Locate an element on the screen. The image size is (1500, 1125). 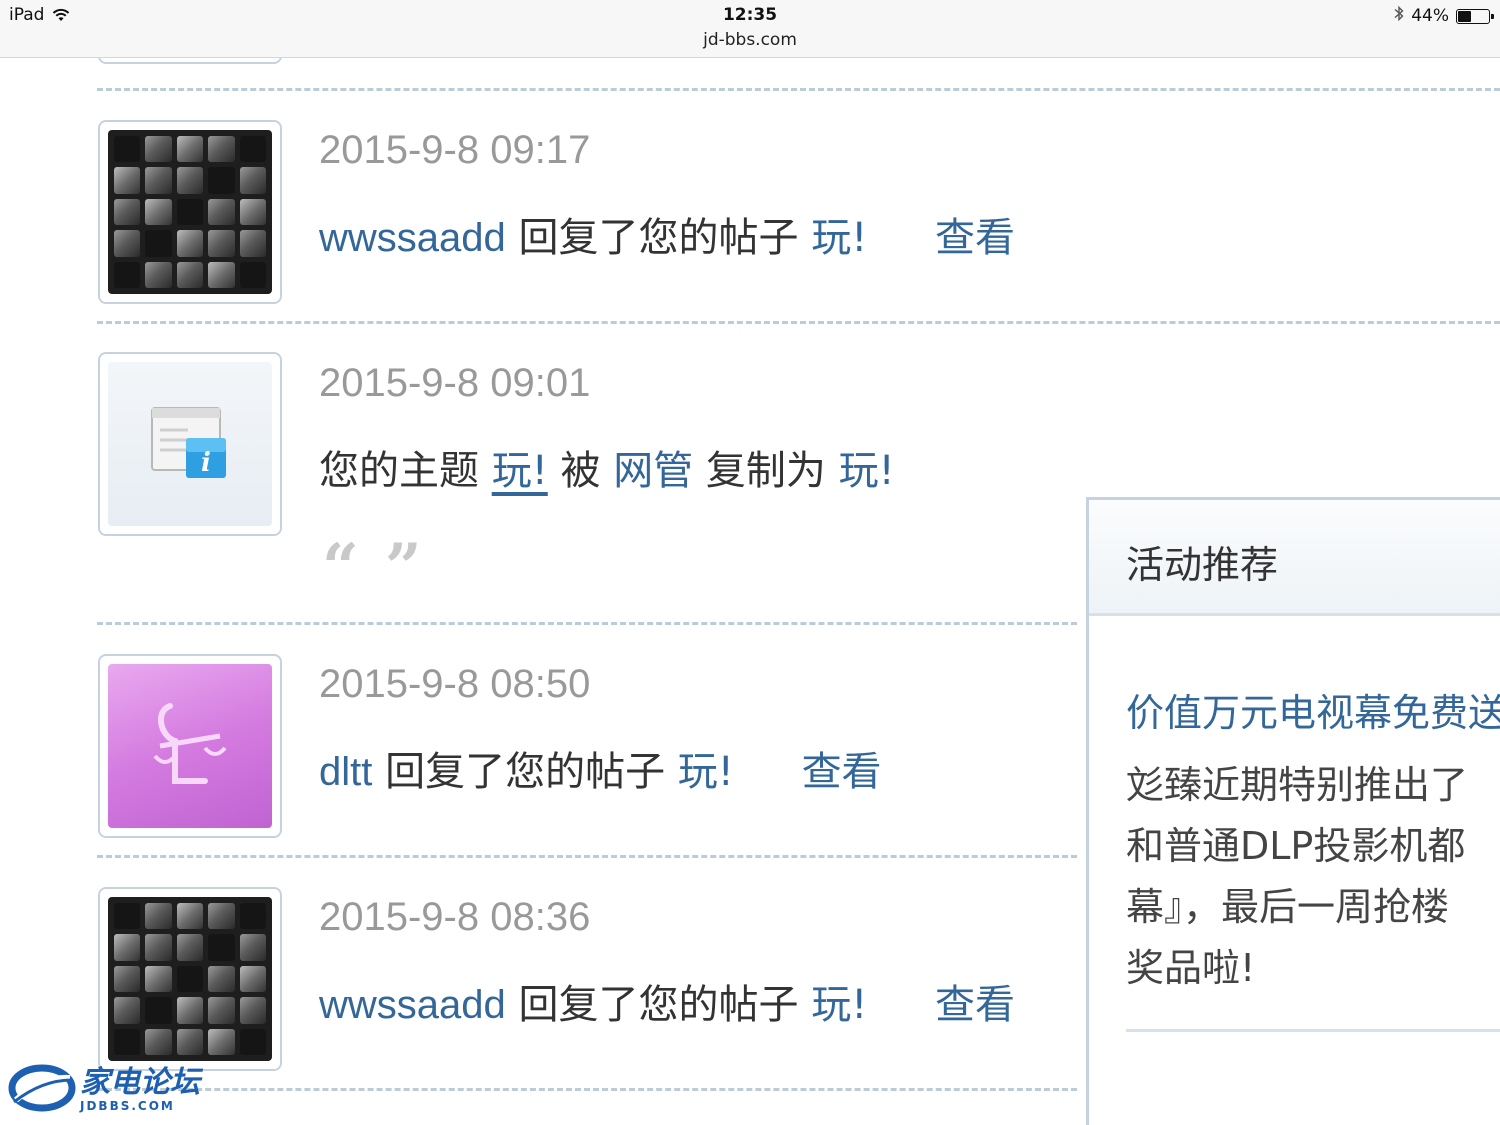
description-line: 奖品啦! is located at coordinates (1191, 968).